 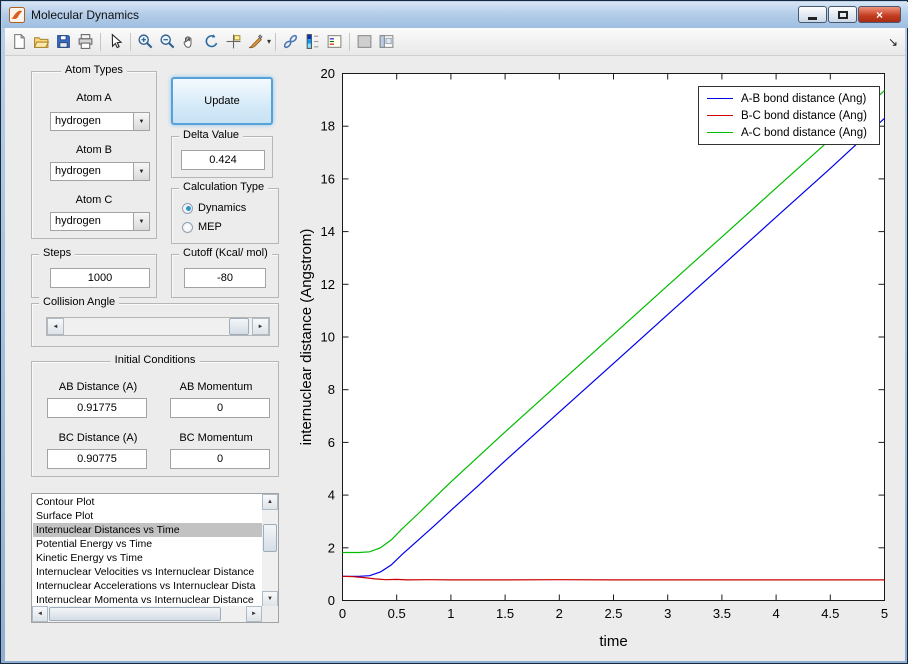 I want to click on svg-text: 5, so click(x=884, y=613).